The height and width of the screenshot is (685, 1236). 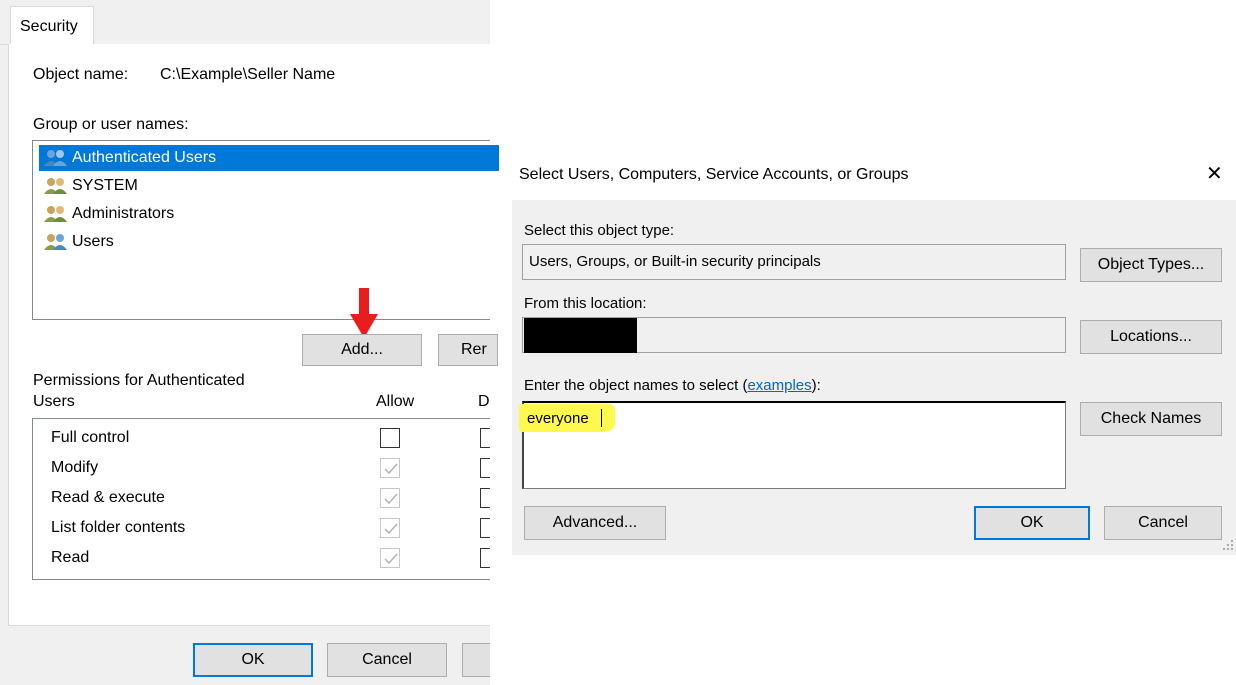 I want to click on allow-column-header: Allow, so click(x=395, y=401).